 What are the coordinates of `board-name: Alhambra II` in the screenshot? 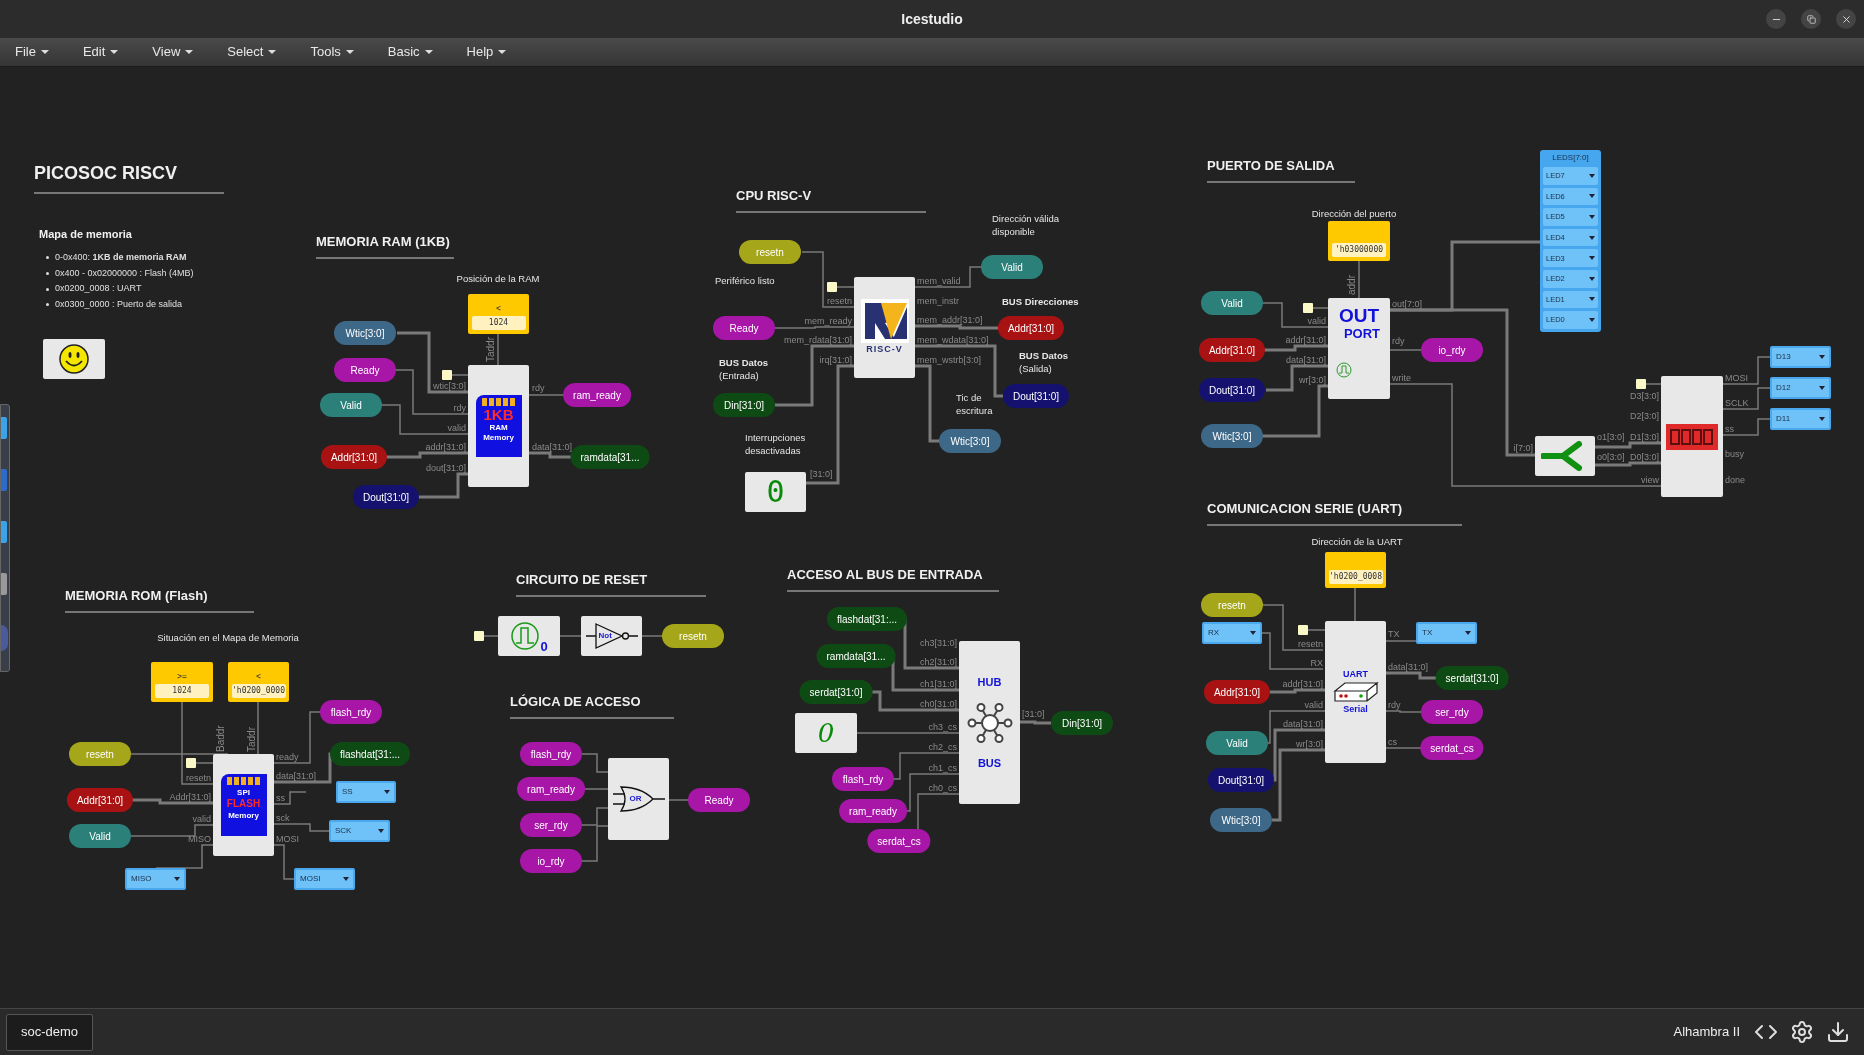 It's located at (1706, 1032).